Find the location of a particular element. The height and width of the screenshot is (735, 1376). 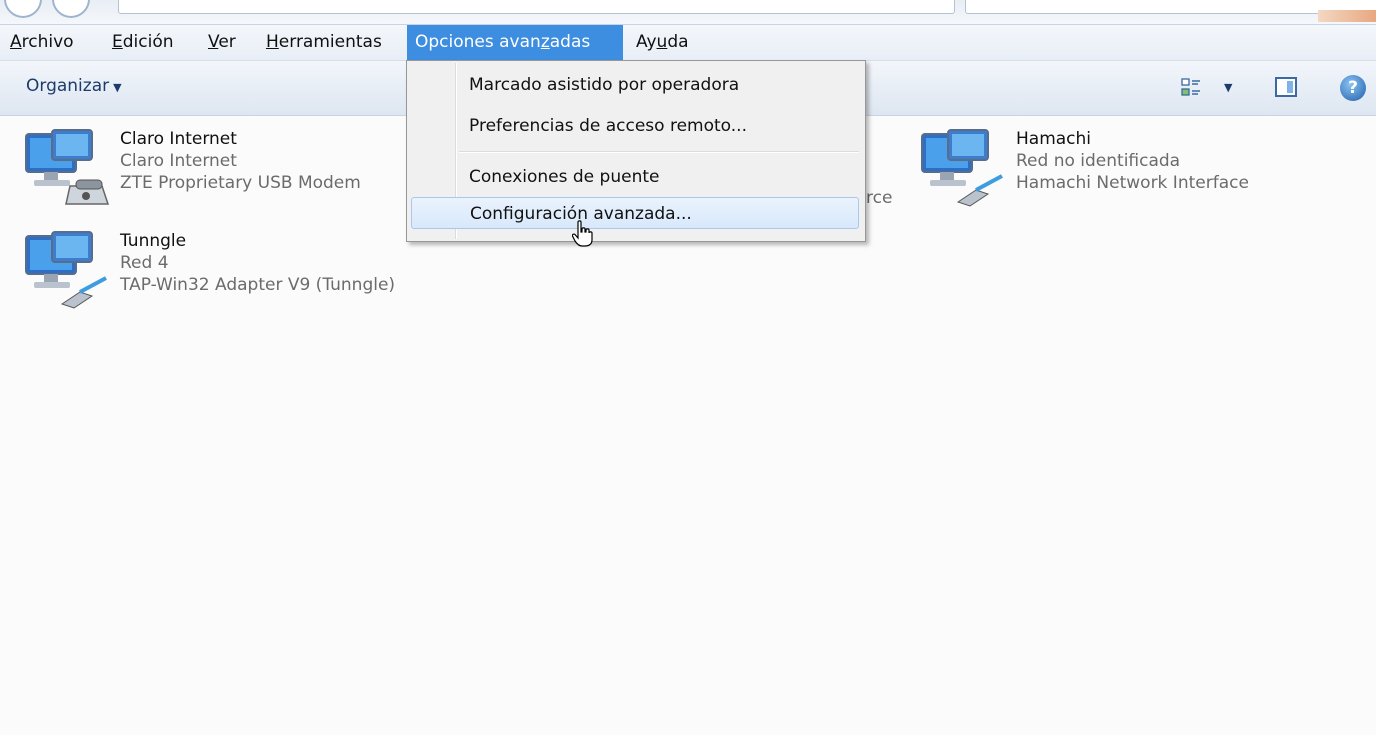

change-view-icon is located at coordinates (1191, 88).